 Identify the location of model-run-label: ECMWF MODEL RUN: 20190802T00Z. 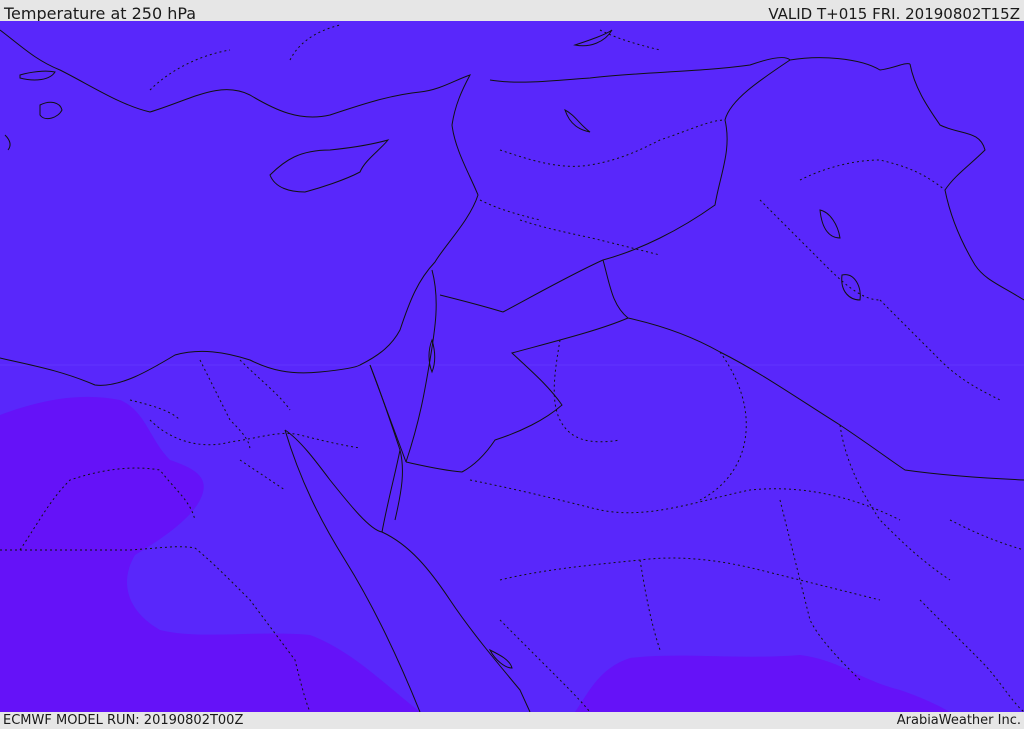
(123, 720).